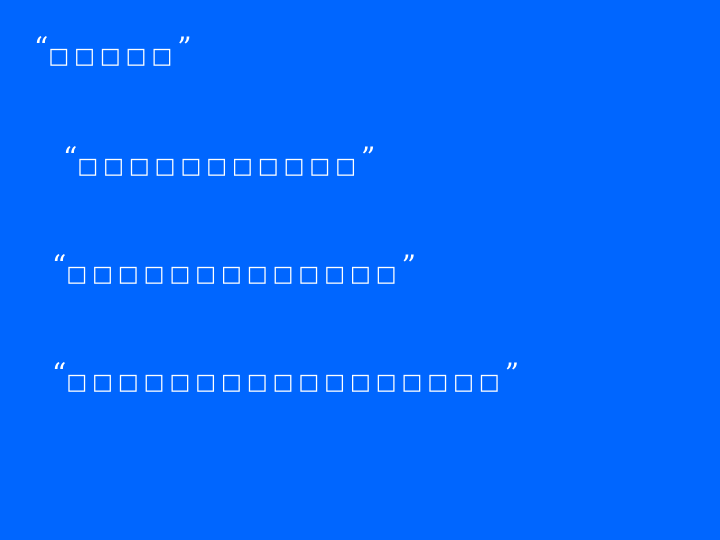 This screenshot has height=540, width=720. I want to click on quote-line-1: “□□□□□”, so click(113, 52).